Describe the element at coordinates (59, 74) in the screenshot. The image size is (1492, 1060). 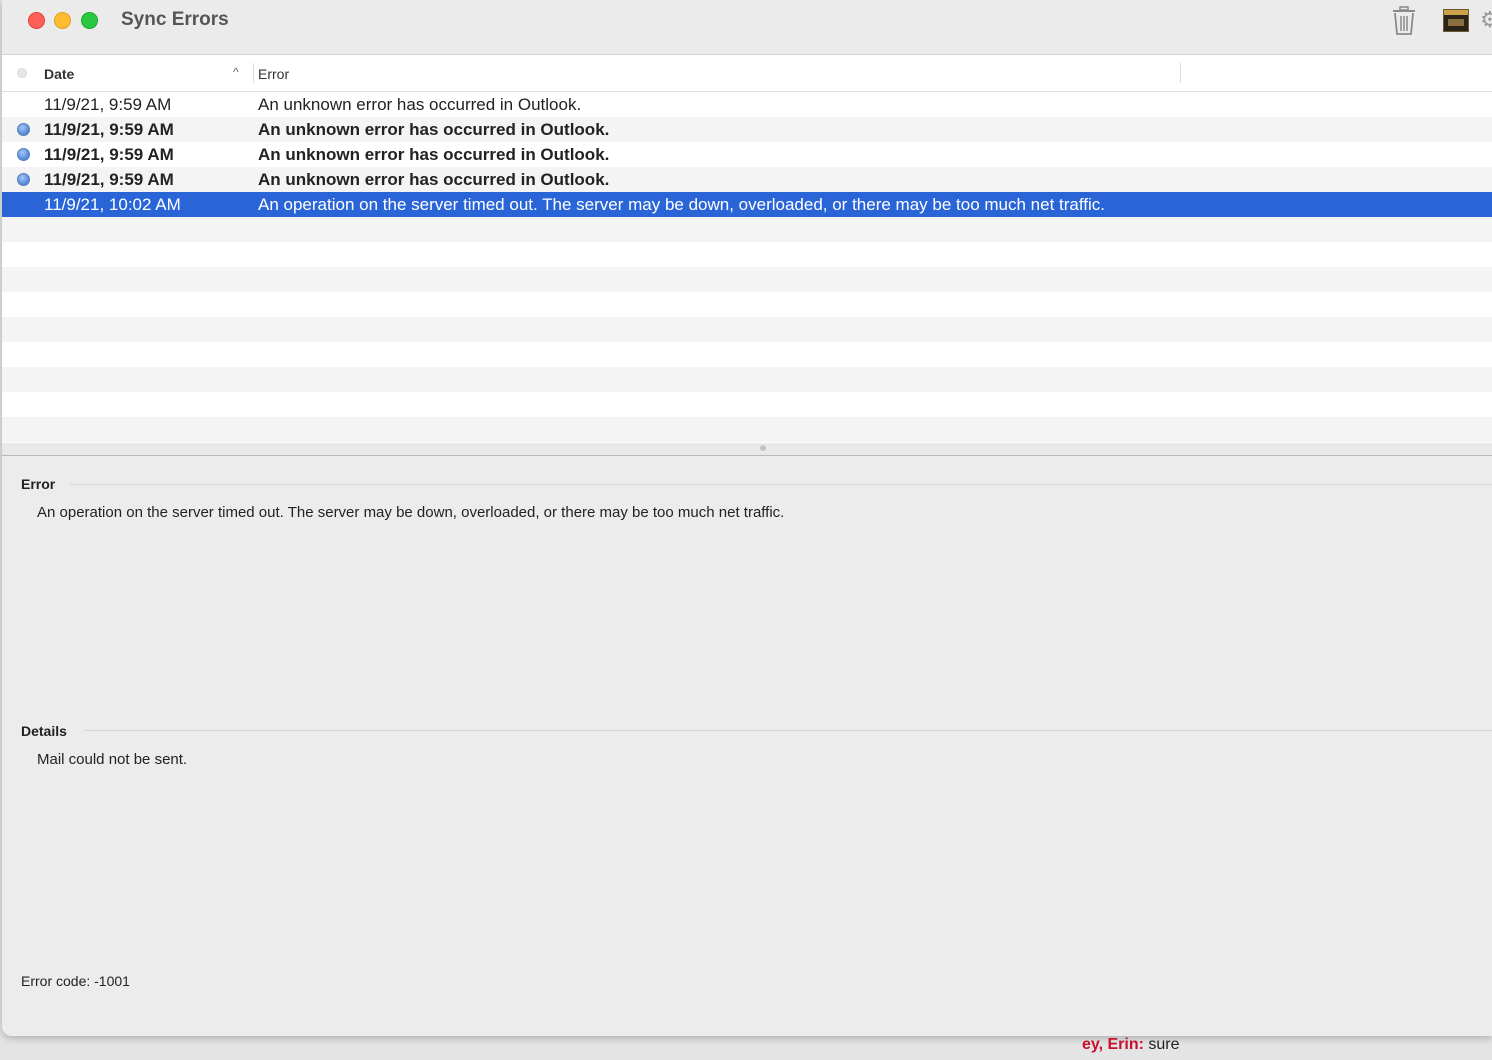
I see `date-column-header: Date` at that location.